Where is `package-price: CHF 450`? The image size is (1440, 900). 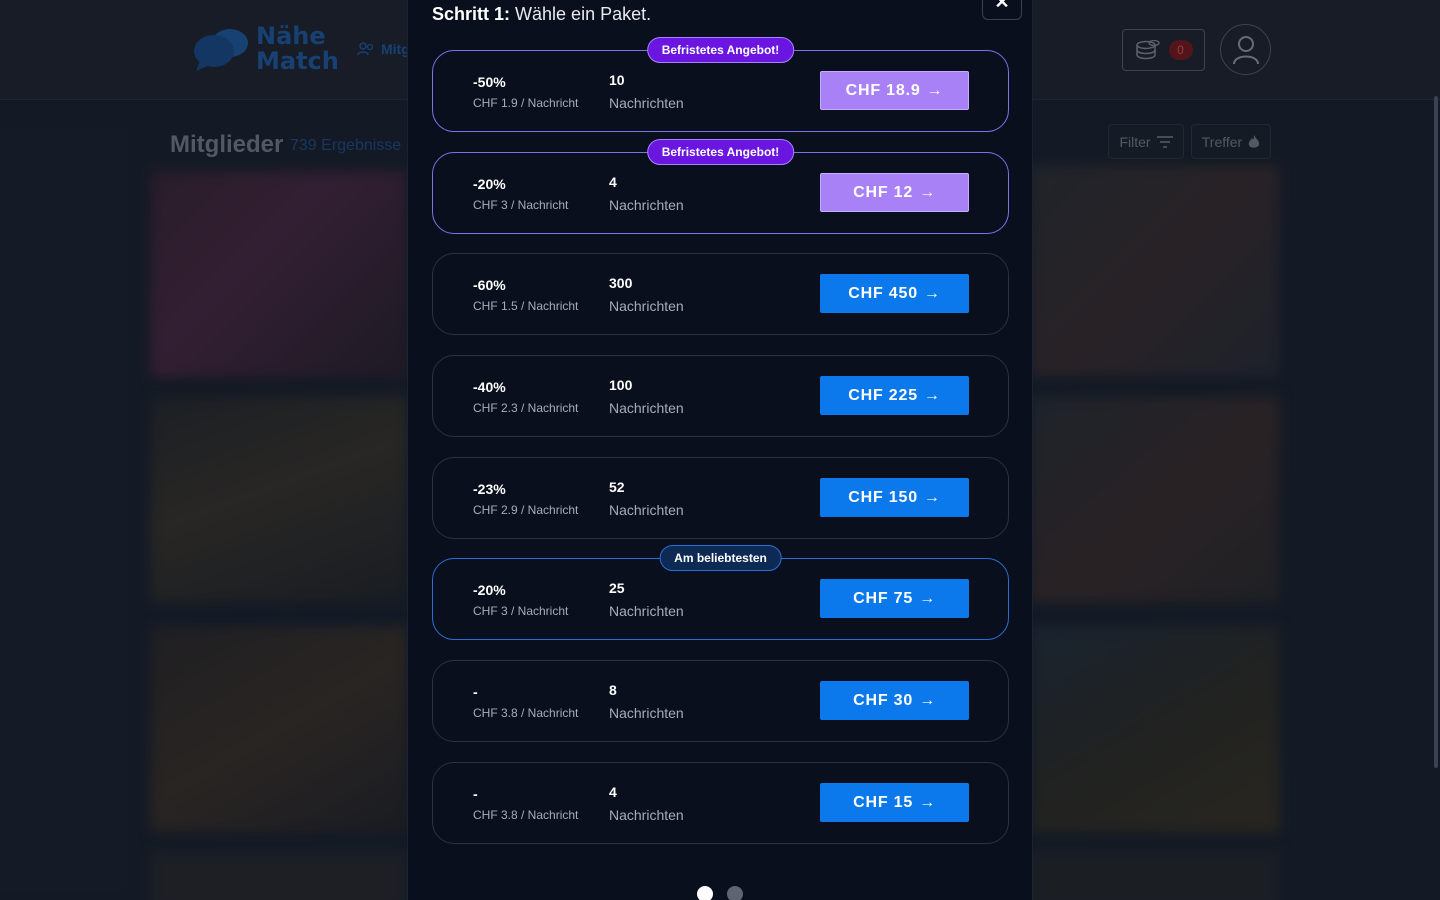
package-price: CHF 450 is located at coordinates (883, 293).